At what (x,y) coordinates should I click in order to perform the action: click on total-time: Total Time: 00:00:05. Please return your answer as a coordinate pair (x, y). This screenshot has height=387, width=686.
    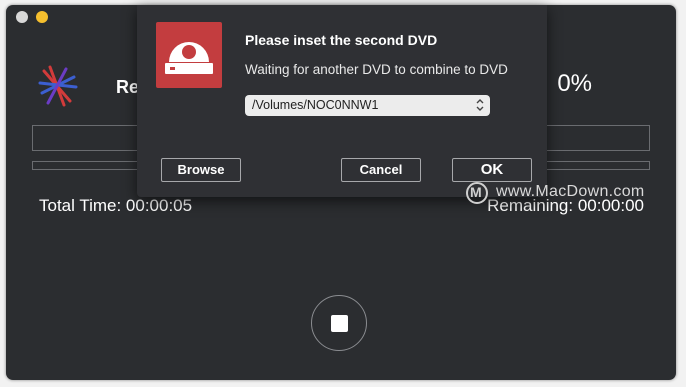
    Looking at the image, I should click on (116, 205).